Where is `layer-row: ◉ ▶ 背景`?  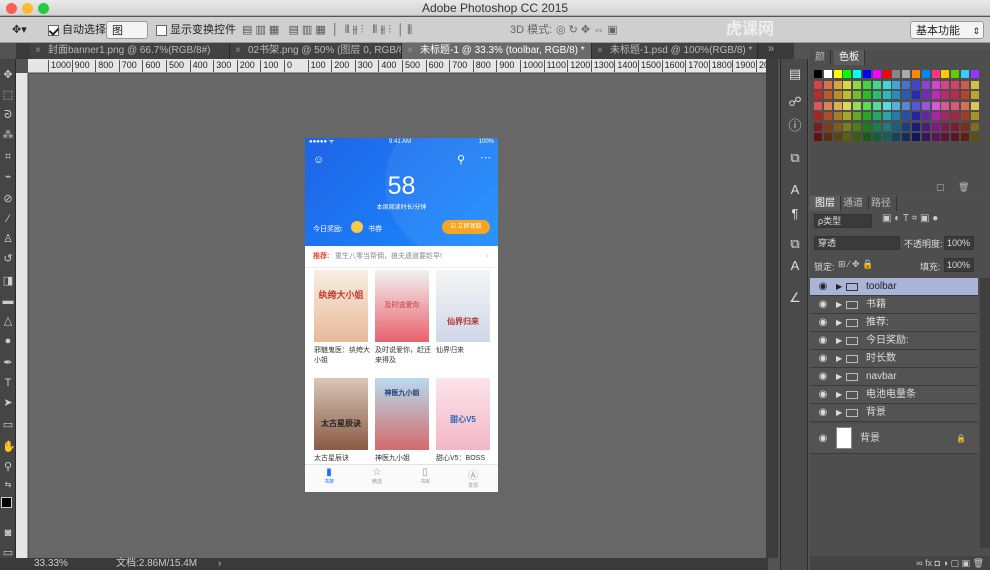
layer-row: ◉ ▶ 背景 is located at coordinates (894, 413).